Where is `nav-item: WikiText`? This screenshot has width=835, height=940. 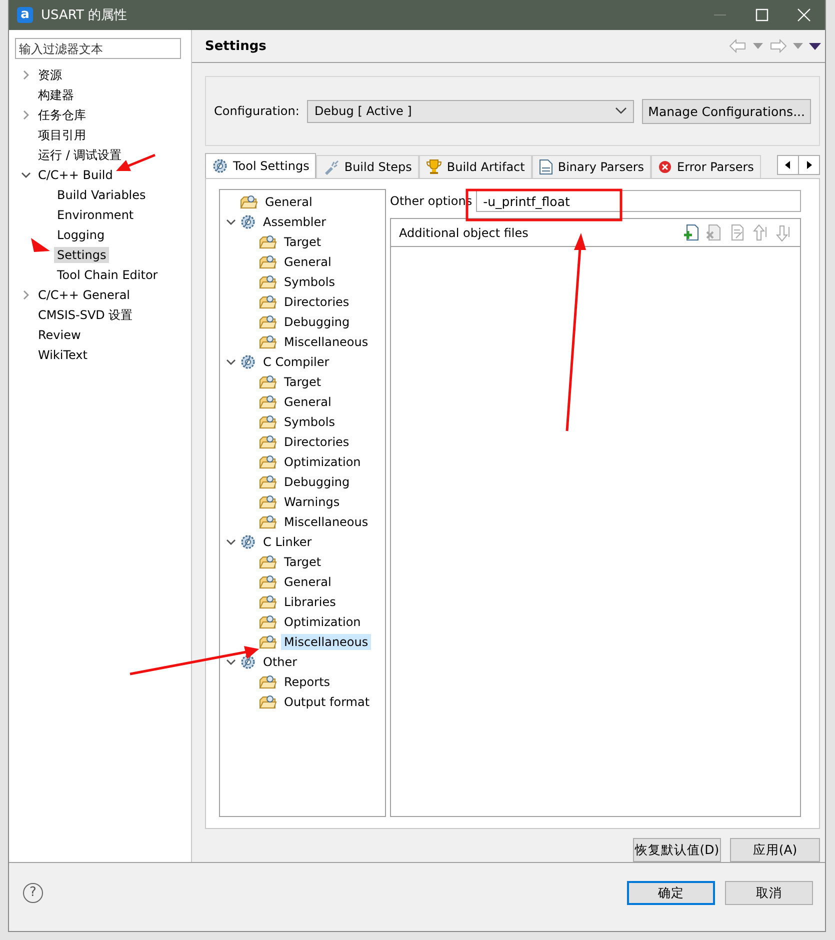
nav-item: WikiText is located at coordinates (62, 355).